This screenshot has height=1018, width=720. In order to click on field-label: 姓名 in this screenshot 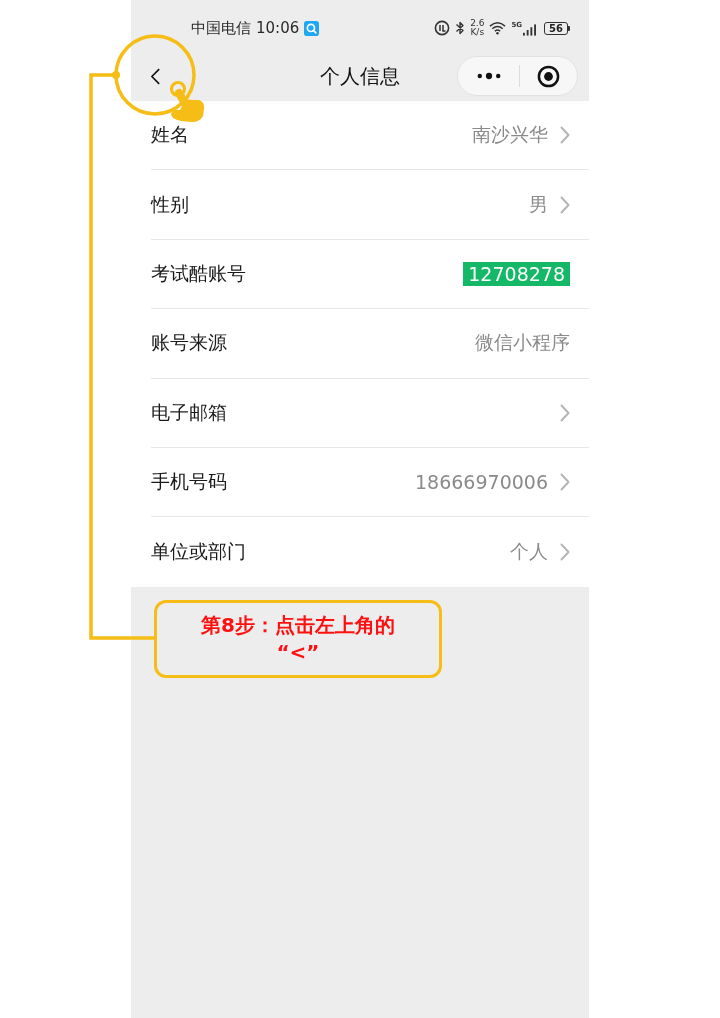, I will do `click(170, 135)`.